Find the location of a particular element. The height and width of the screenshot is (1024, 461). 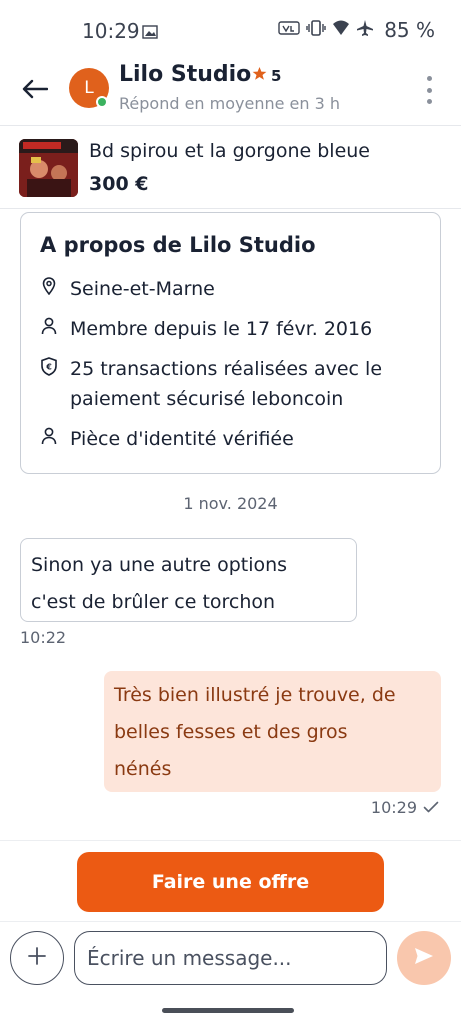

seller-rating: 5 is located at coordinates (266, 75).